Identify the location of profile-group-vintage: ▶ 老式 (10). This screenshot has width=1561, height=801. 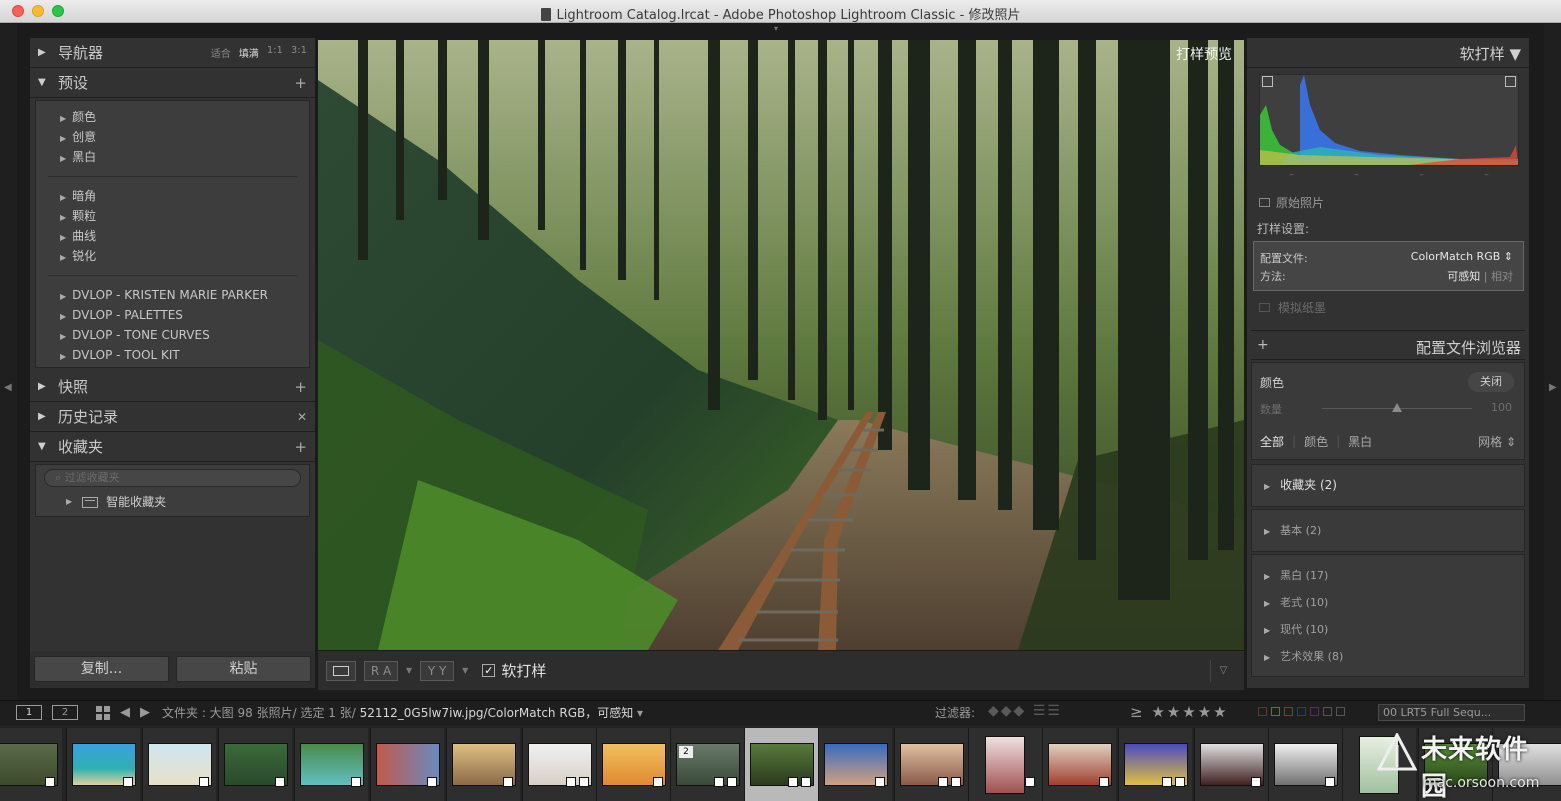
(1388, 602).